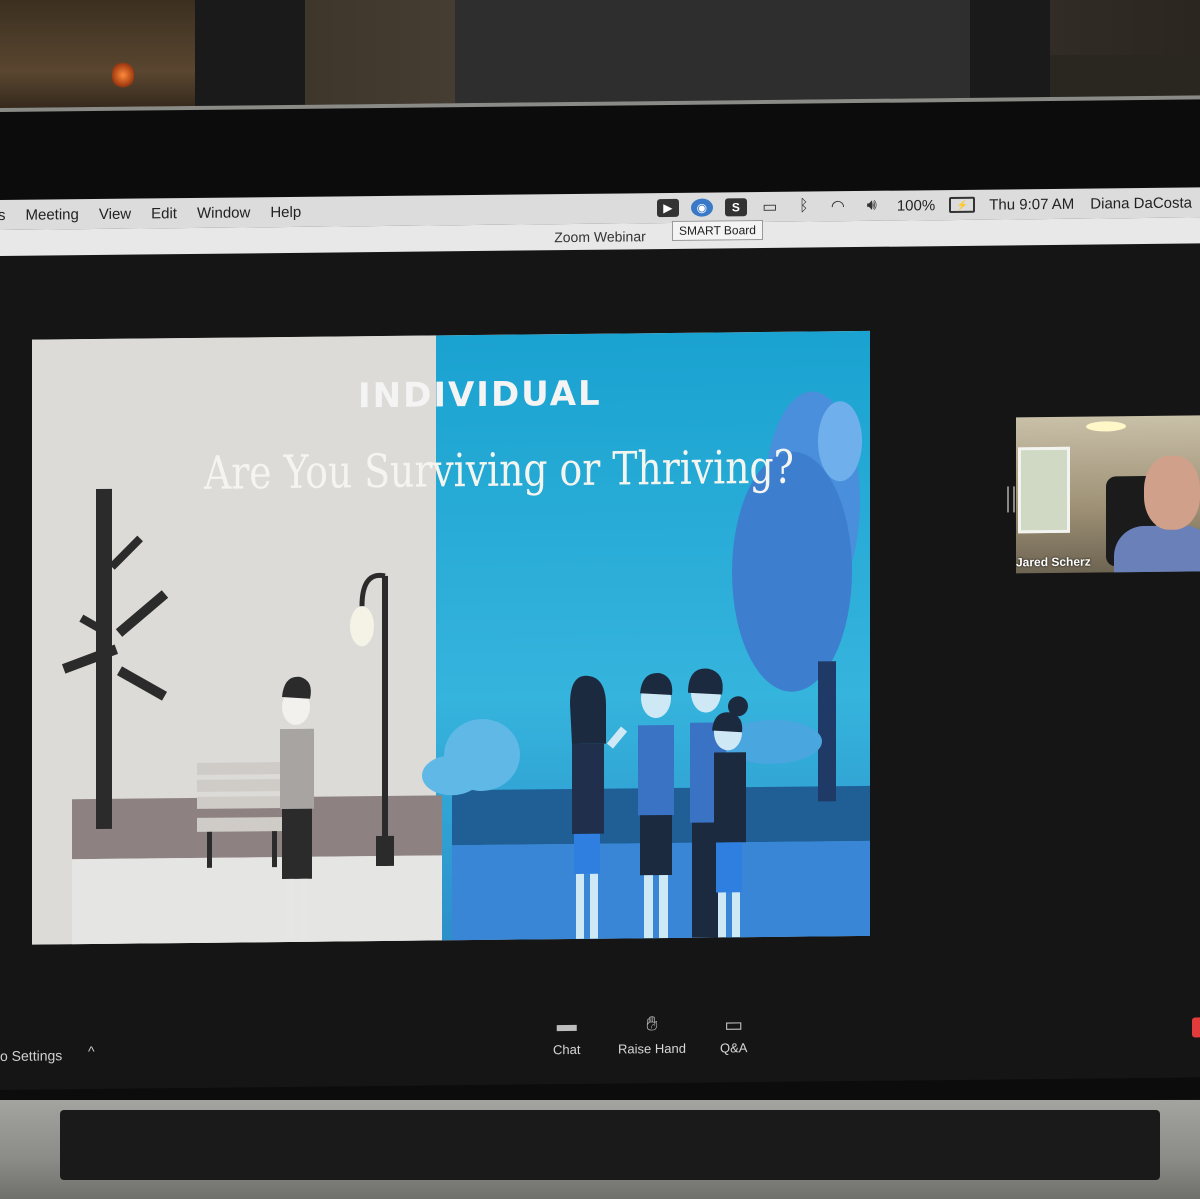 This screenshot has width=1200, height=1199. What do you see at coordinates (285, 212) in the screenshot?
I see `menu-item-help: Help` at bounding box center [285, 212].